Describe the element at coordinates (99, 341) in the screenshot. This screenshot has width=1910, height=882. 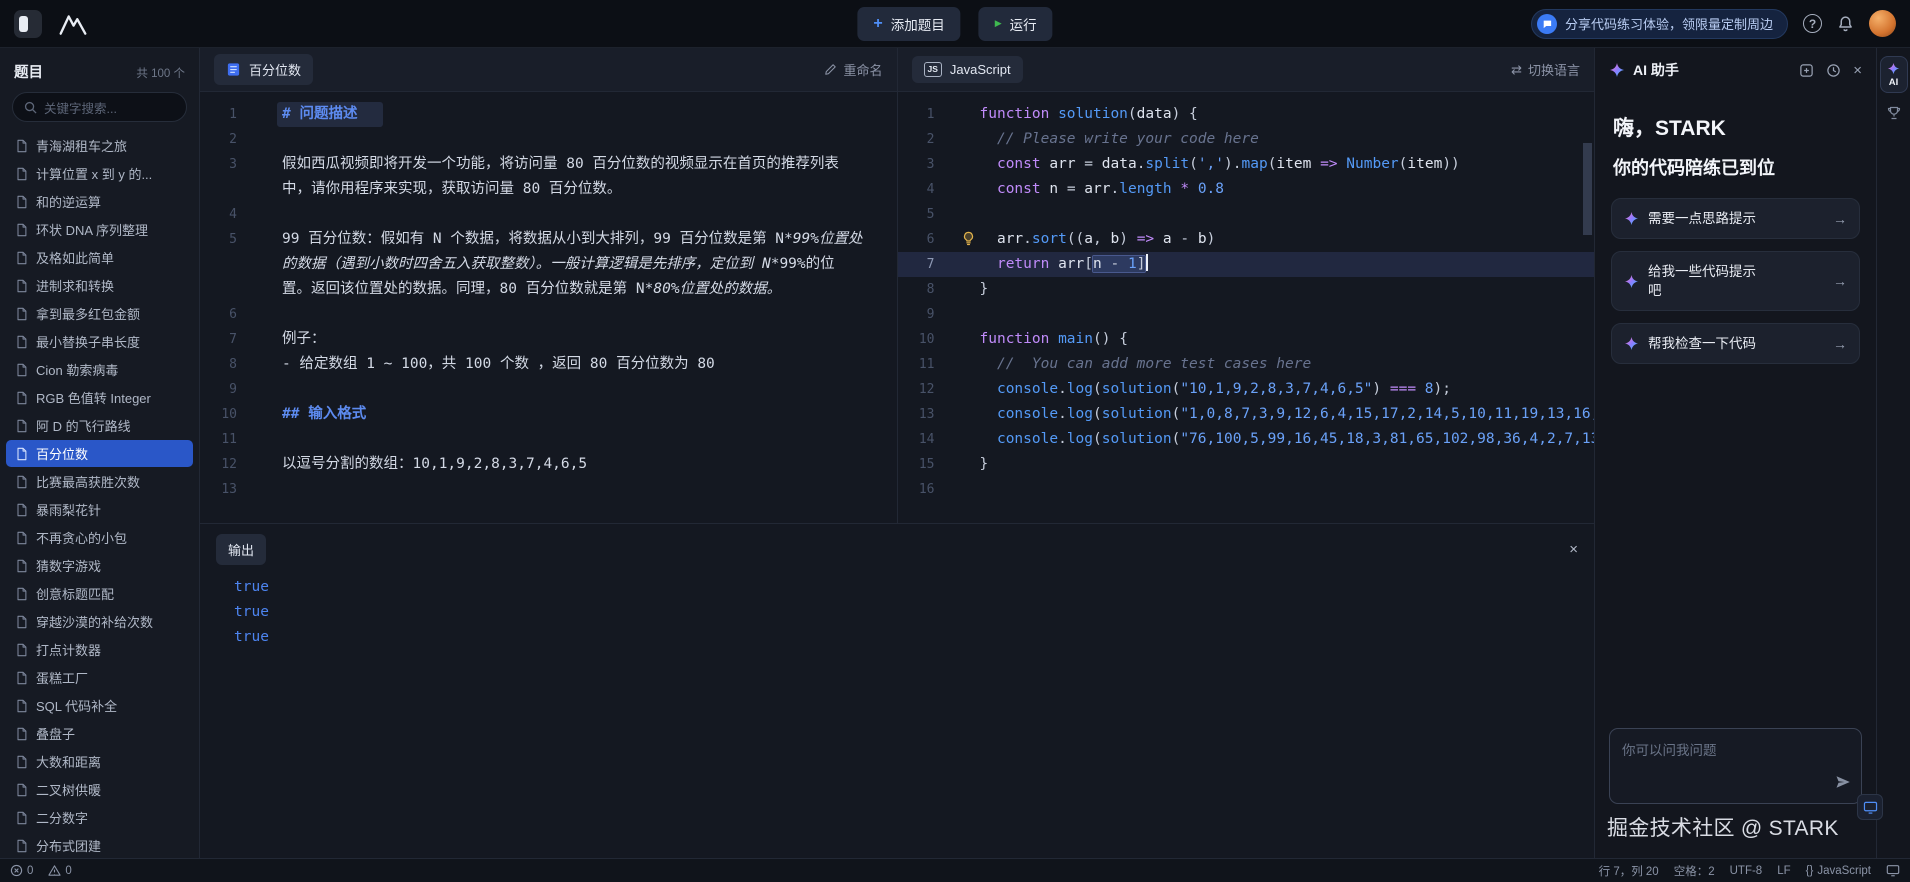
I see `sidebar-item: 最小替换子串长度` at that location.